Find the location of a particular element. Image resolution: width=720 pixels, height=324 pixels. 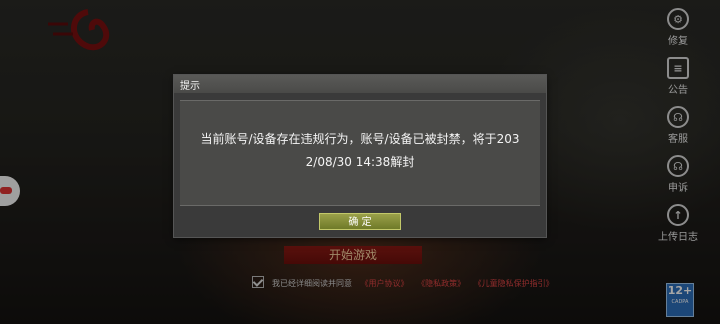

dialog-title: 提示 is located at coordinates (190, 86).